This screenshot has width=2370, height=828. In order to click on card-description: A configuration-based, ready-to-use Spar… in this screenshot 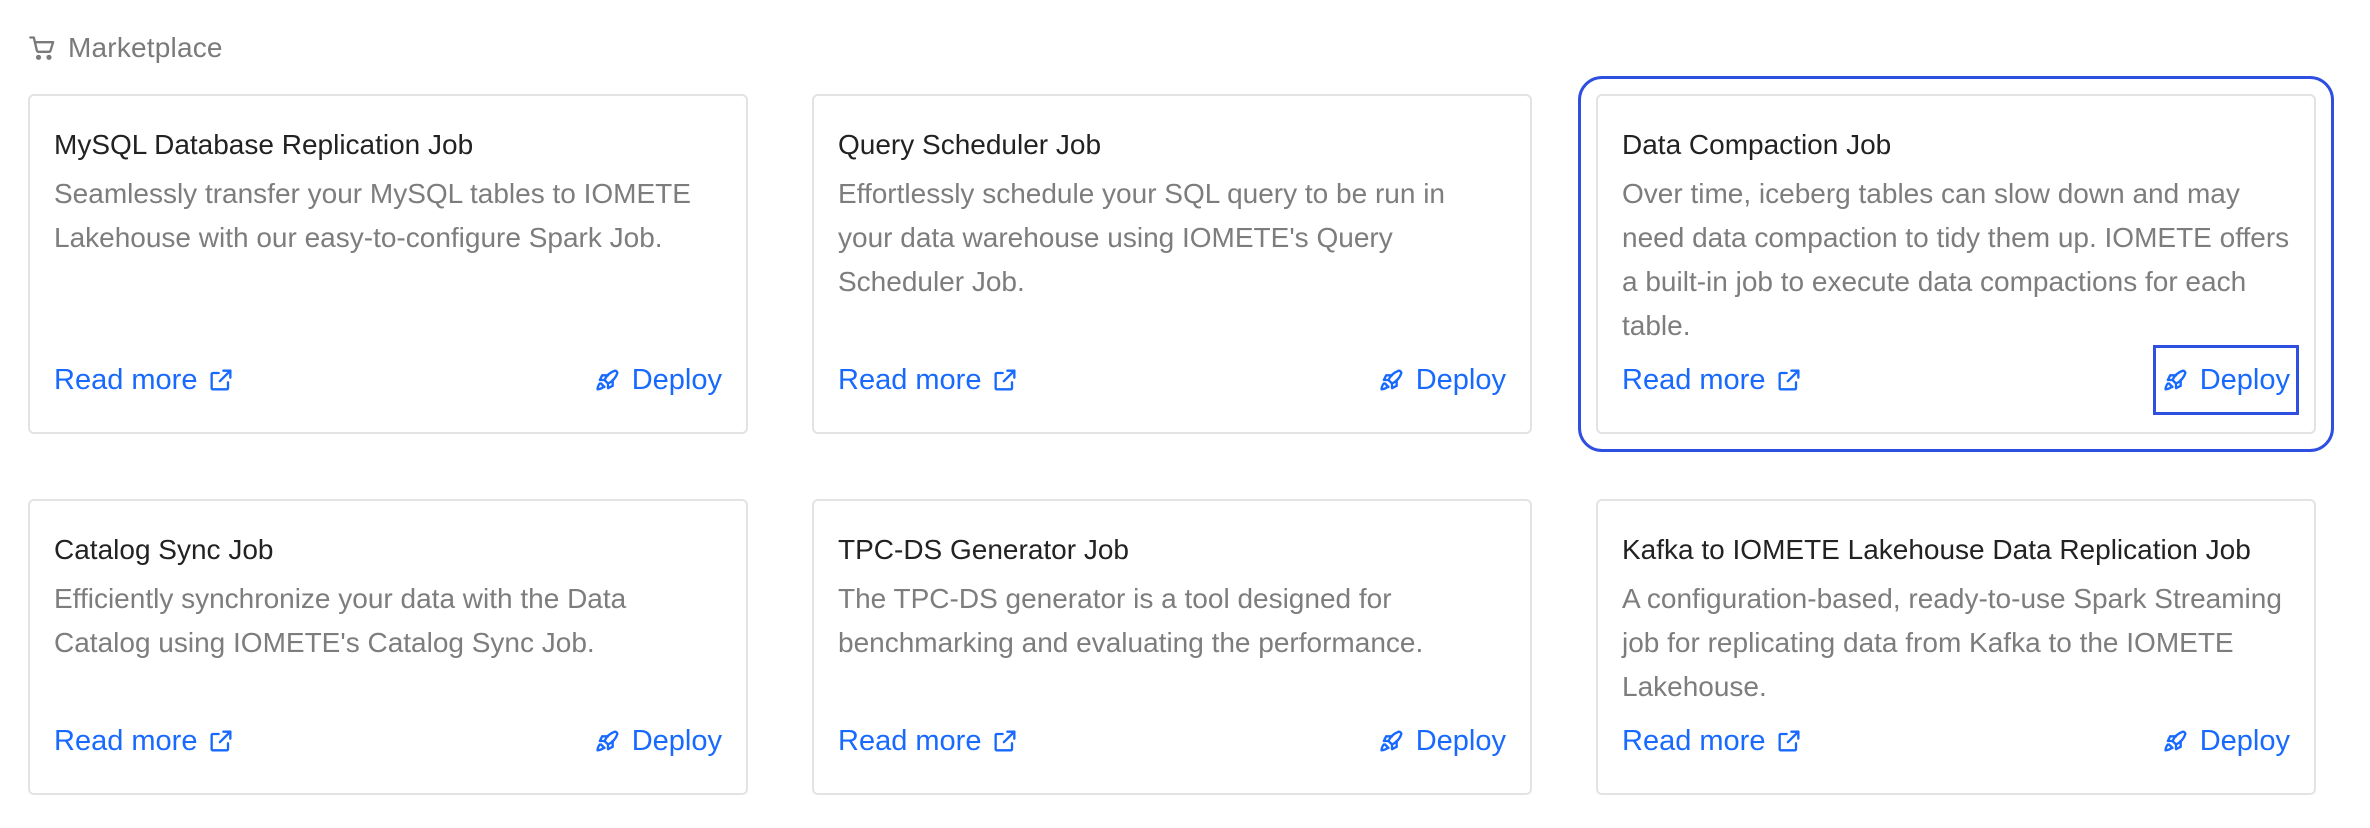, I will do `click(1952, 642)`.